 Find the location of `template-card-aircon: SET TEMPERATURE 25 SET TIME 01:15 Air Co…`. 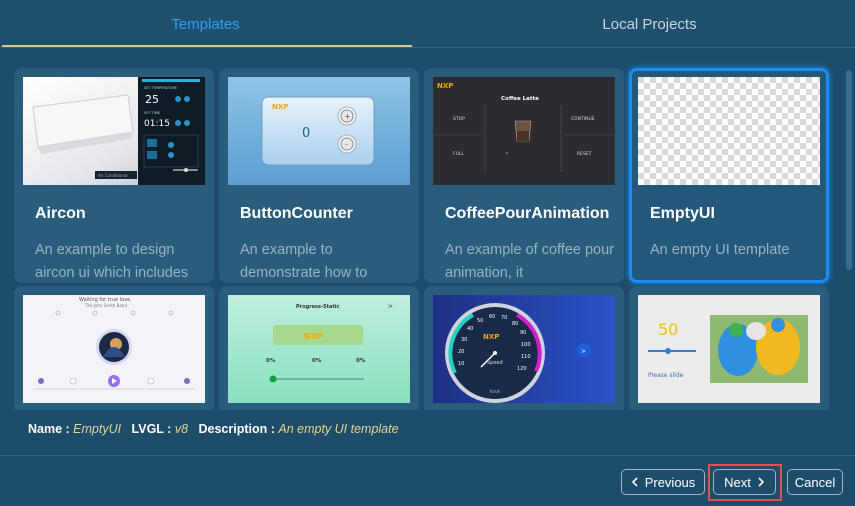

template-card-aircon: SET TEMPERATURE 25 SET TIME 01:15 Air Co… is located at coordinates (114, 175).